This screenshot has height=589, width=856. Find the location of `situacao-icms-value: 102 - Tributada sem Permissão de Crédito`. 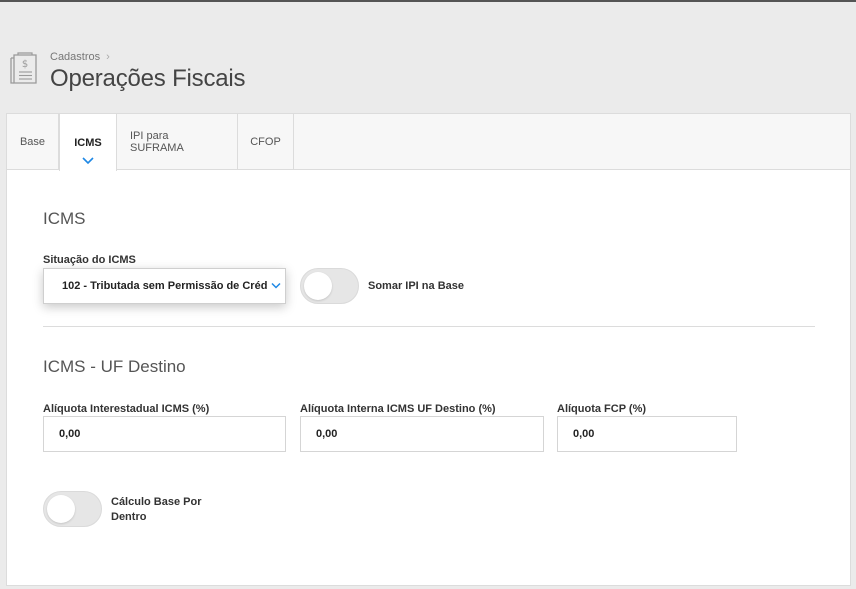

situacao-icms-value: 102 - Tributada sem Permissão de Crédito is located at coordinates (164, 286).